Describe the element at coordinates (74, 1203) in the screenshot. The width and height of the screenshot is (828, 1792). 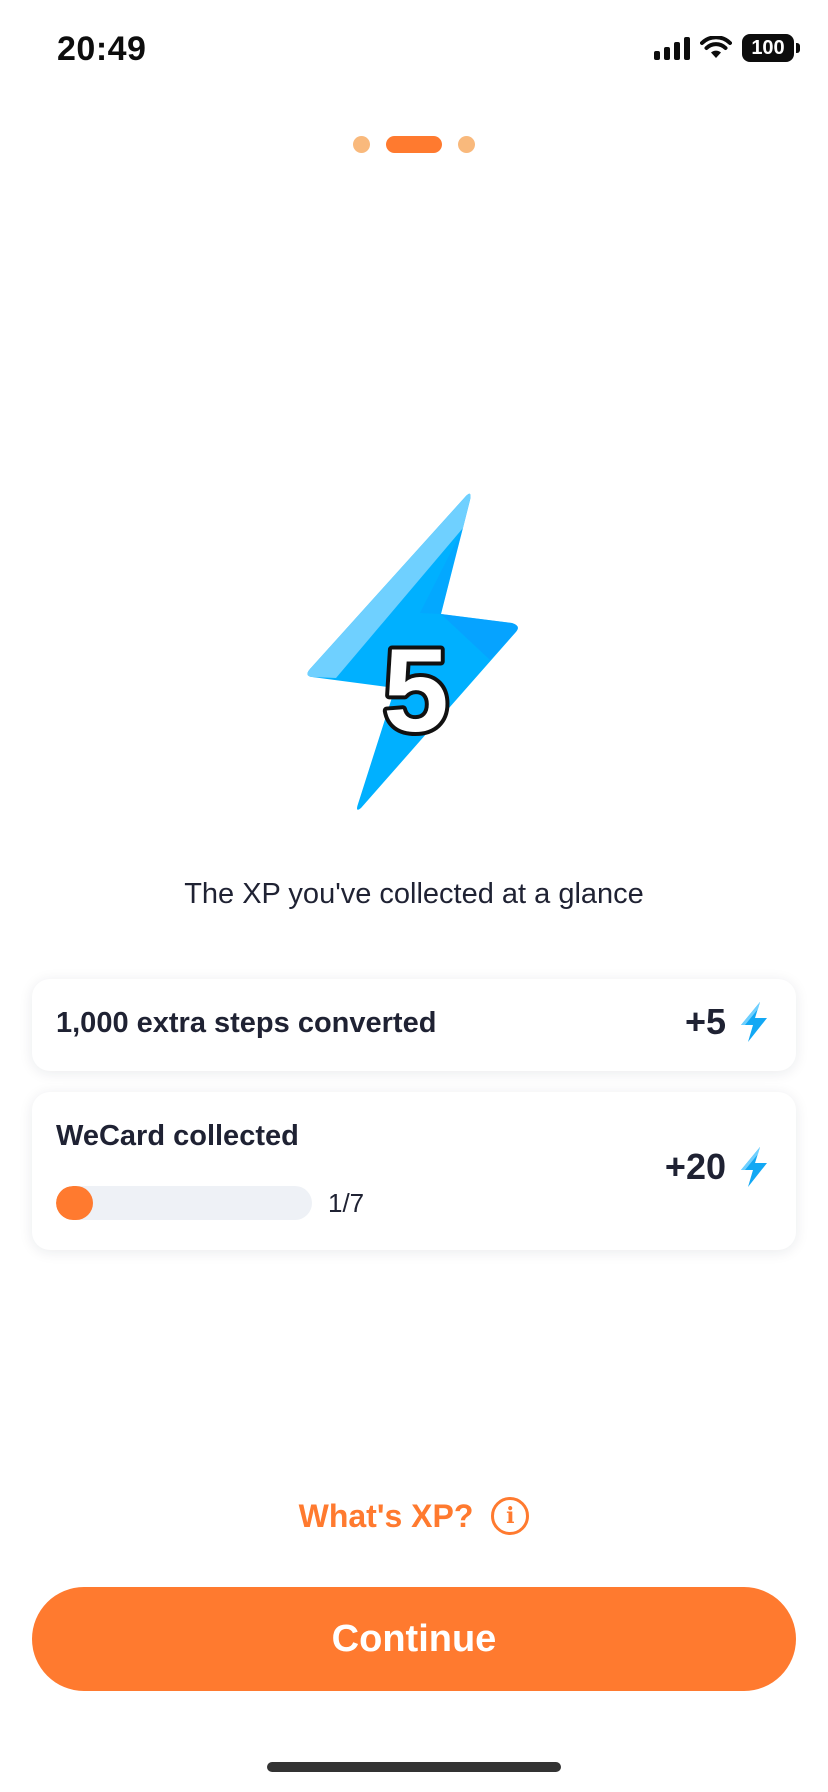
I see `wecard-progress-fill` at that location.